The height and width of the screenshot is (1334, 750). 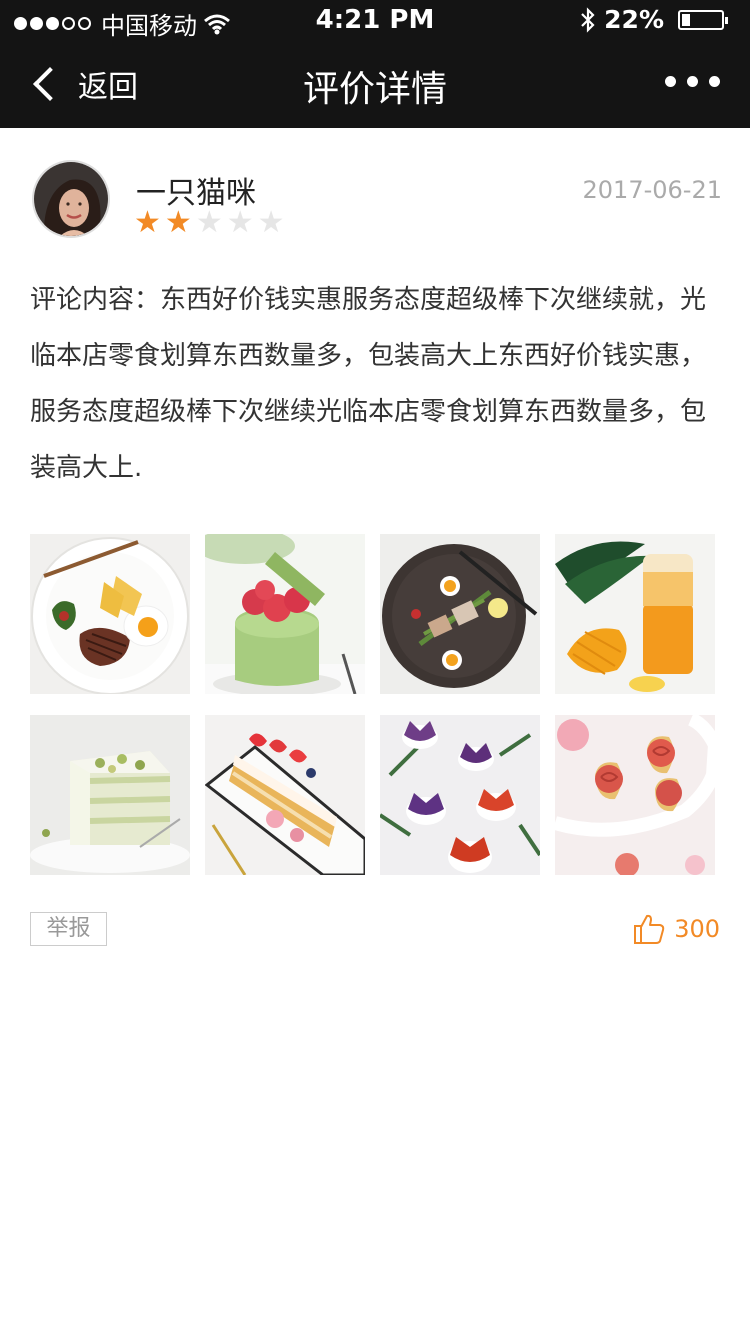 I want to click on status-right: 22%, so click(x=654, y=19).